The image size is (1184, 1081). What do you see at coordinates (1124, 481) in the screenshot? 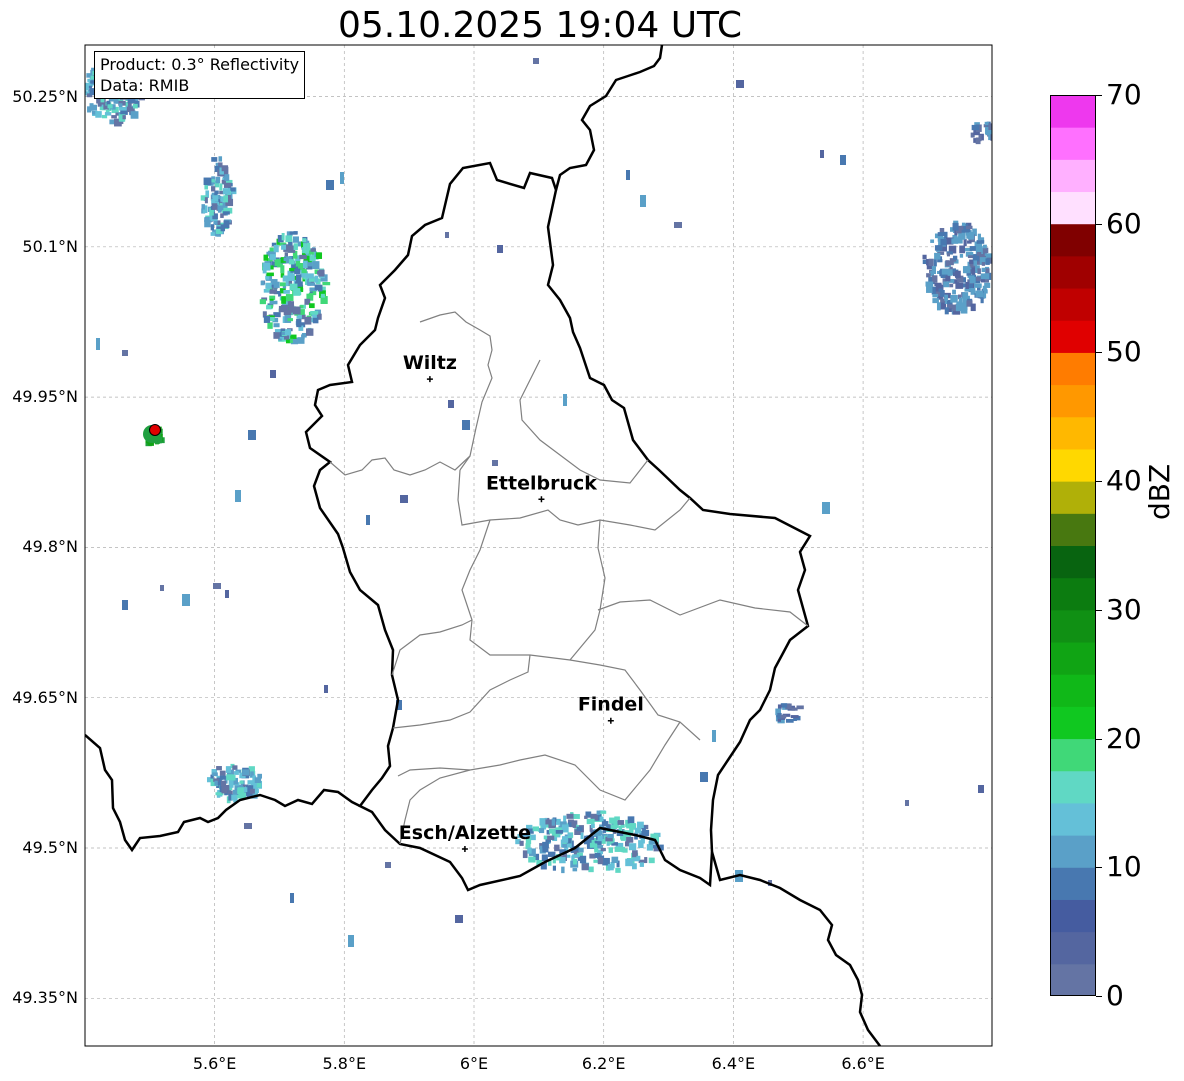
I see `colorbar-tick-label: 40` at bounding box center [1124, 481].